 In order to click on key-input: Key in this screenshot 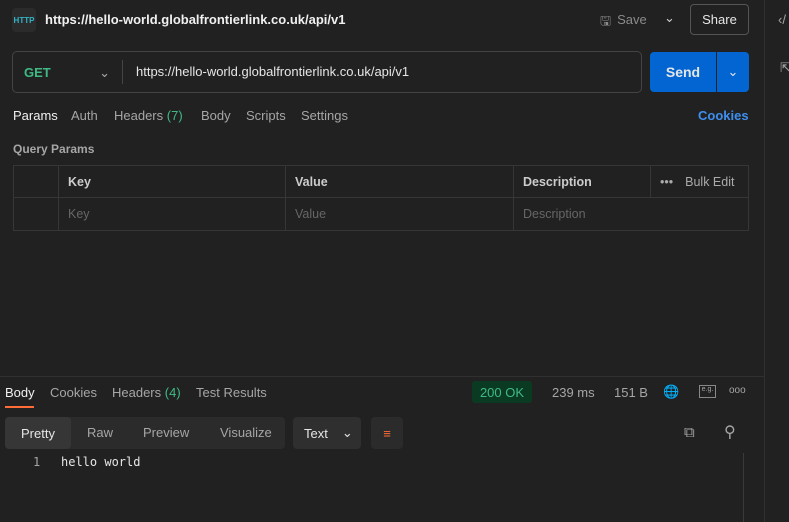, I will do `click(172, 214)`.